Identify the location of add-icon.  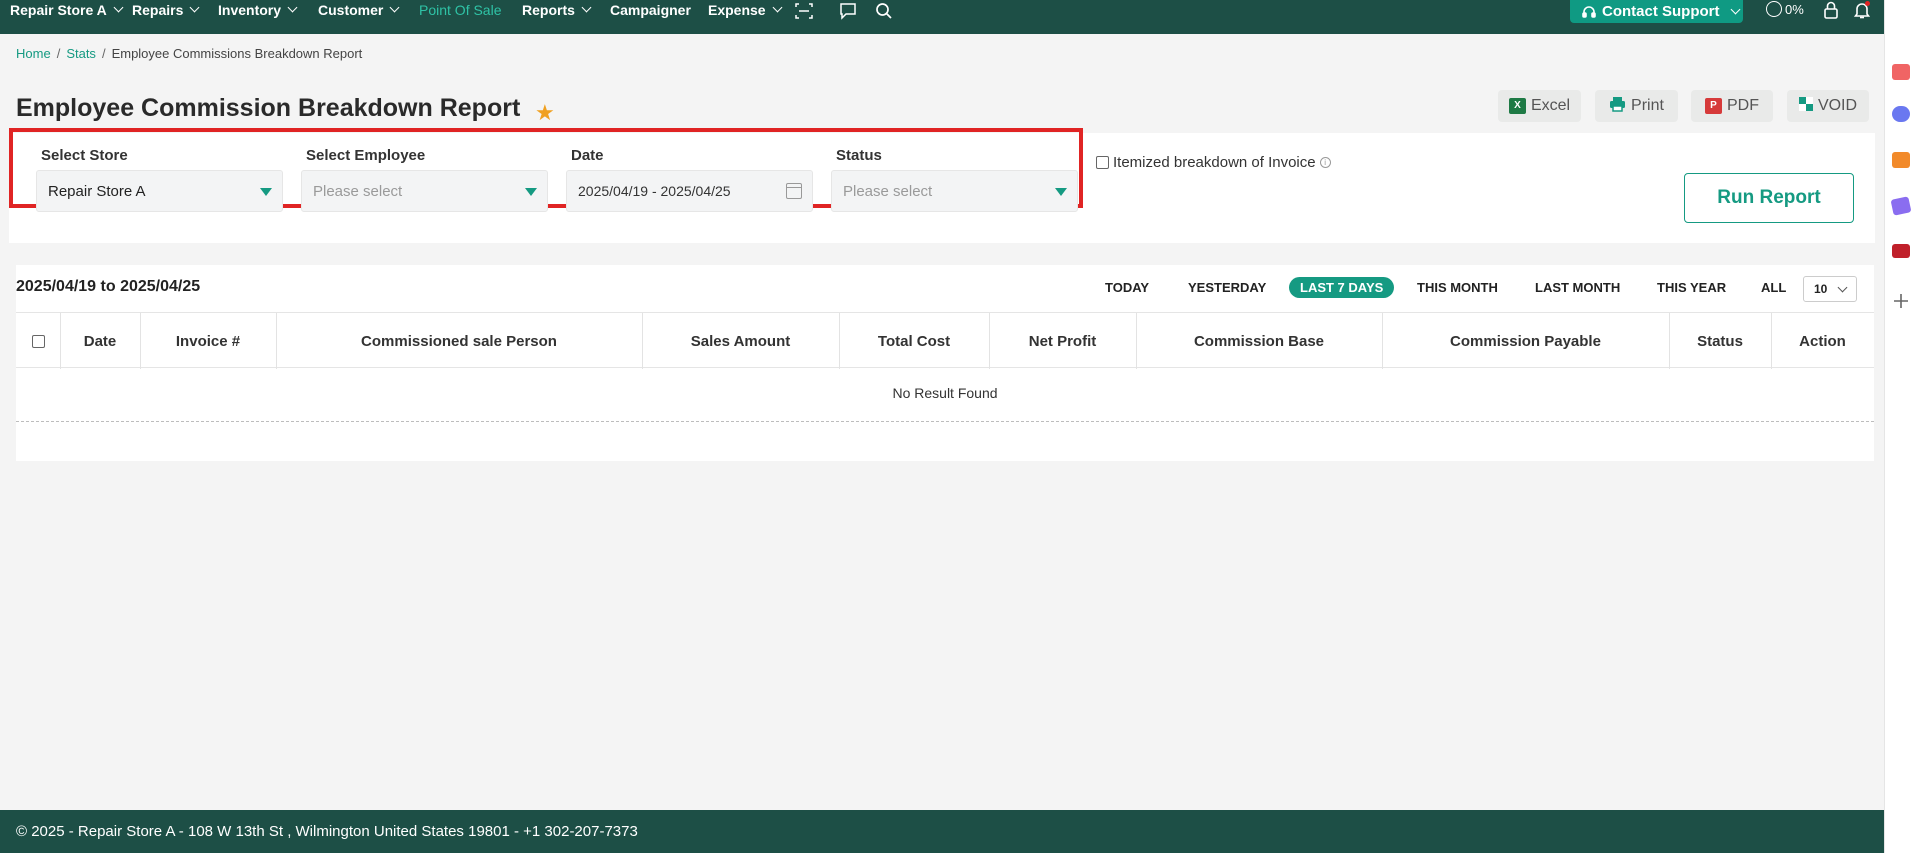
(1901, 301).